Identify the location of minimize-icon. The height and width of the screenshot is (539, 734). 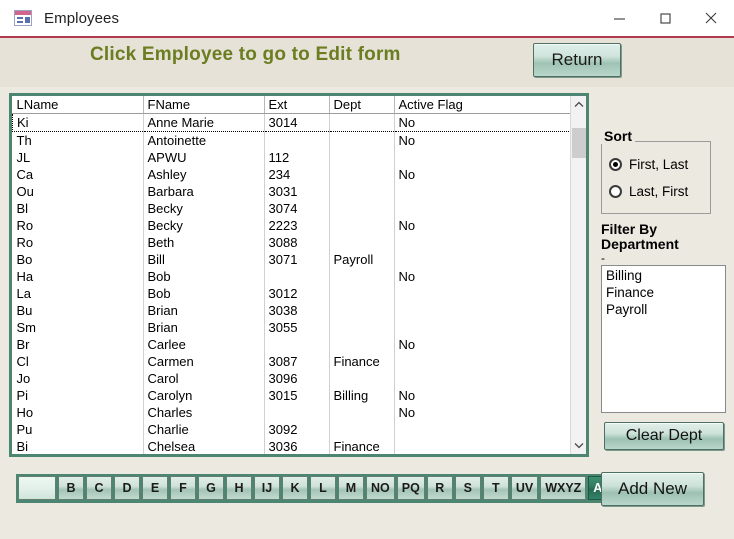
(619, 18).